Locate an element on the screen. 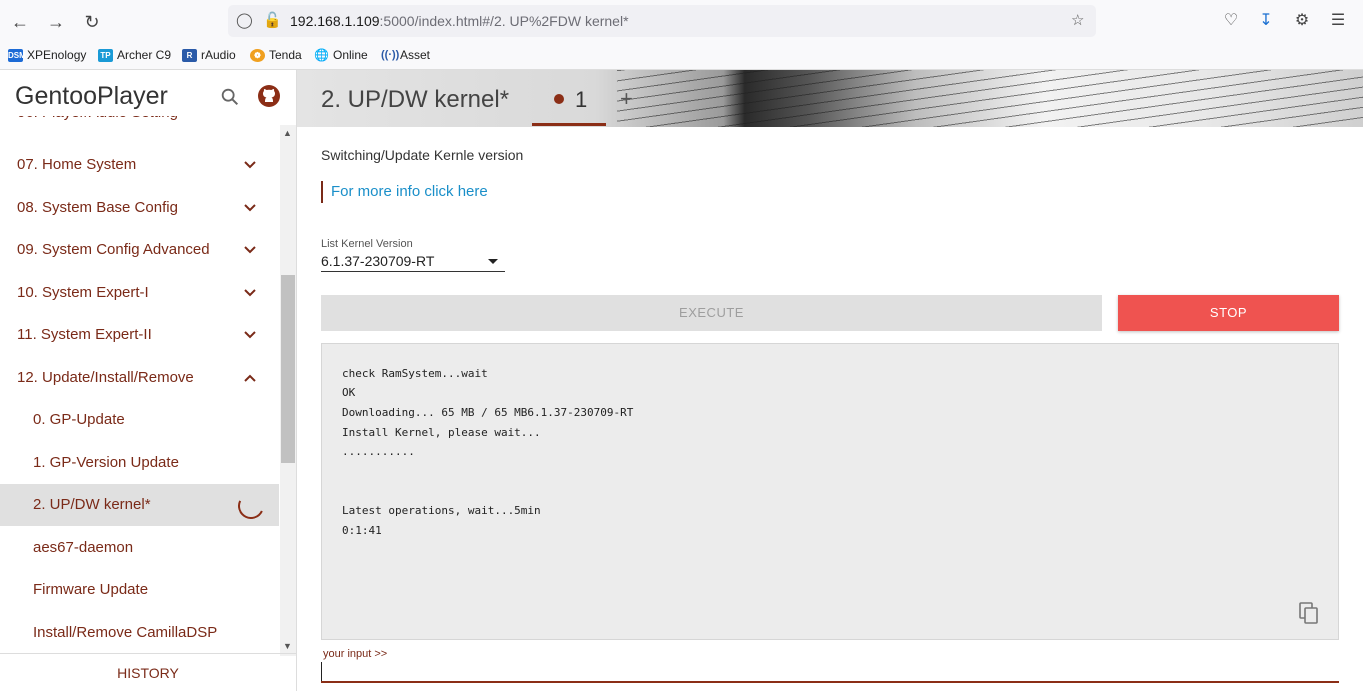  bookmark-label: Online is located at coordinates (350, 55).